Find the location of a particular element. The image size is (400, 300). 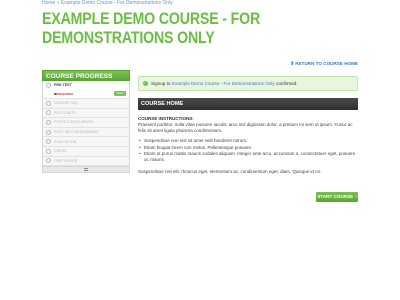

menu-icon is located at coordinates (86, 170).